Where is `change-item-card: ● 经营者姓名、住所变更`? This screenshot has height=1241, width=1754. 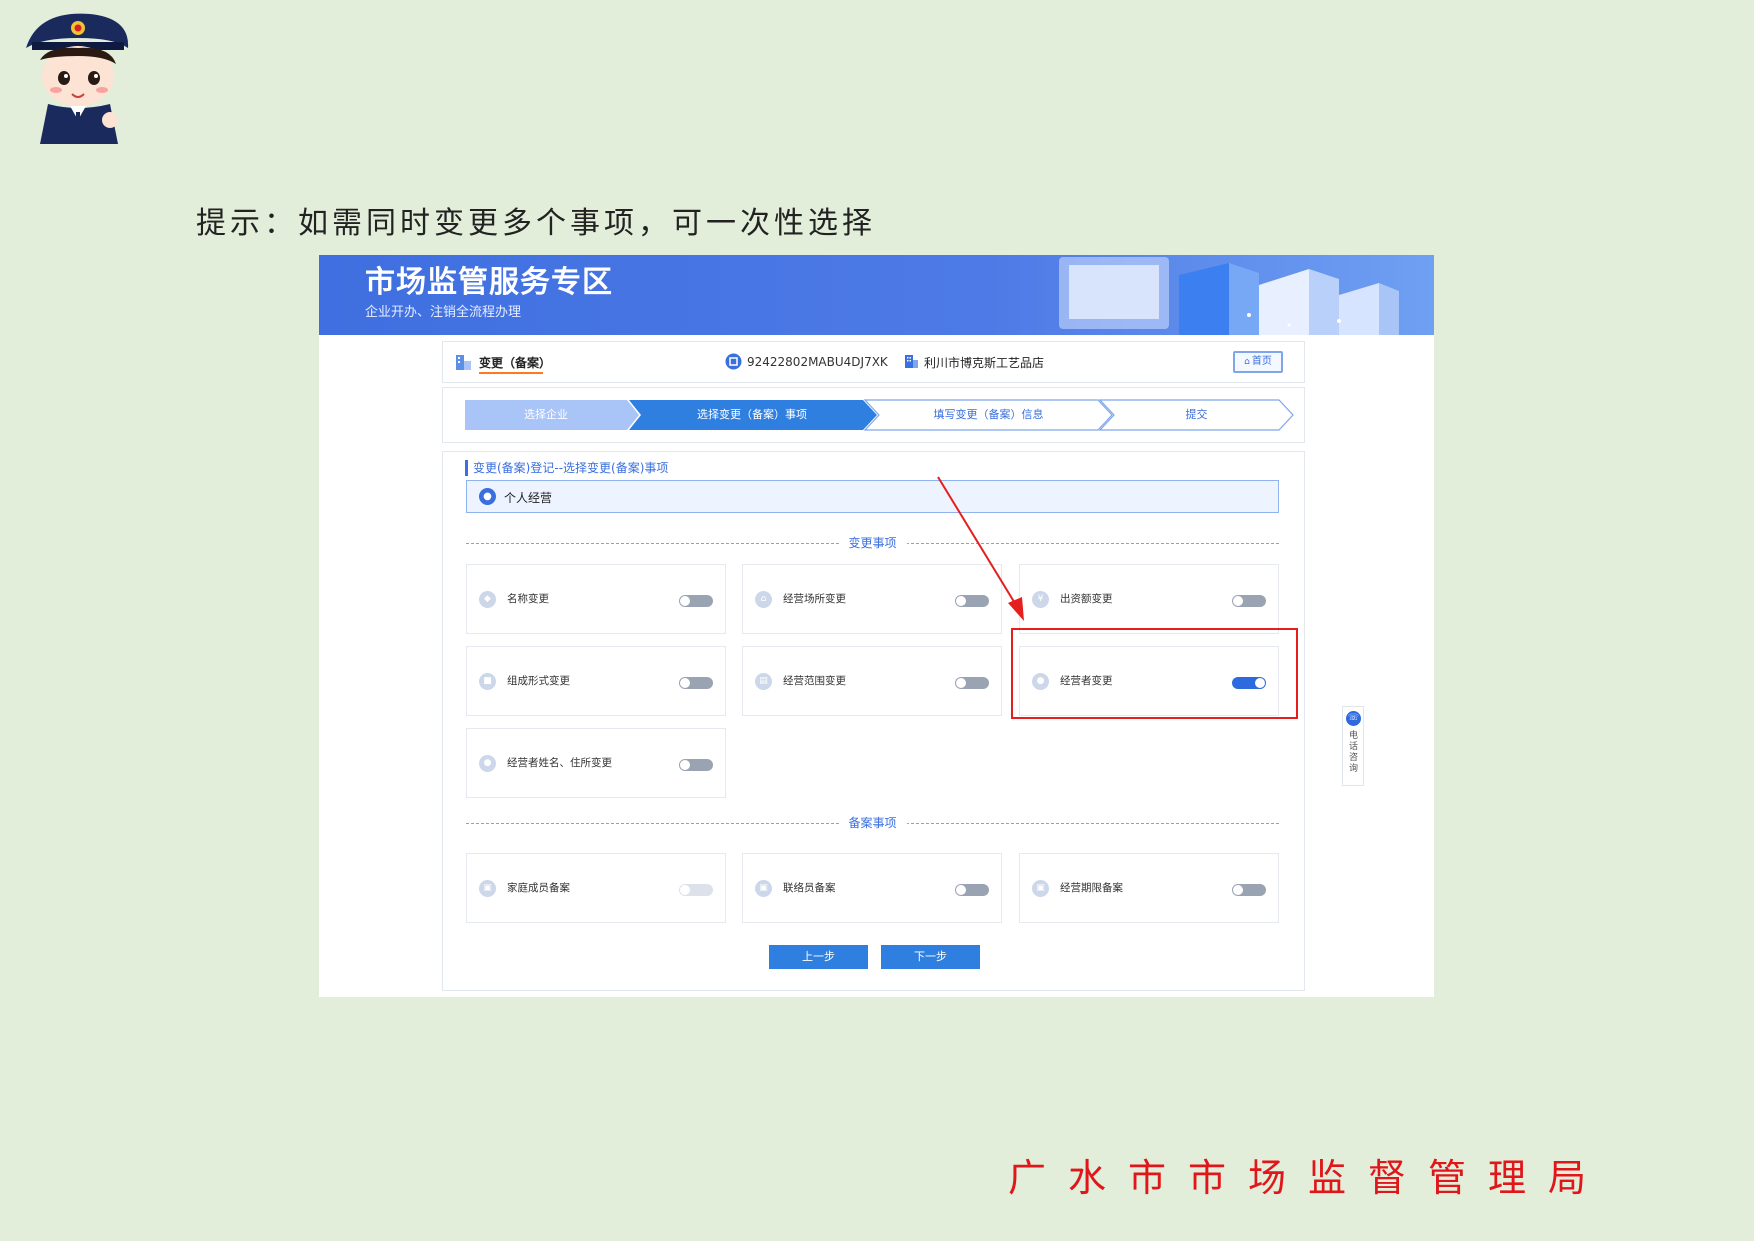
change-item-card: ● 经营者姓名、住所变更 is located at coordinates (596, 763).